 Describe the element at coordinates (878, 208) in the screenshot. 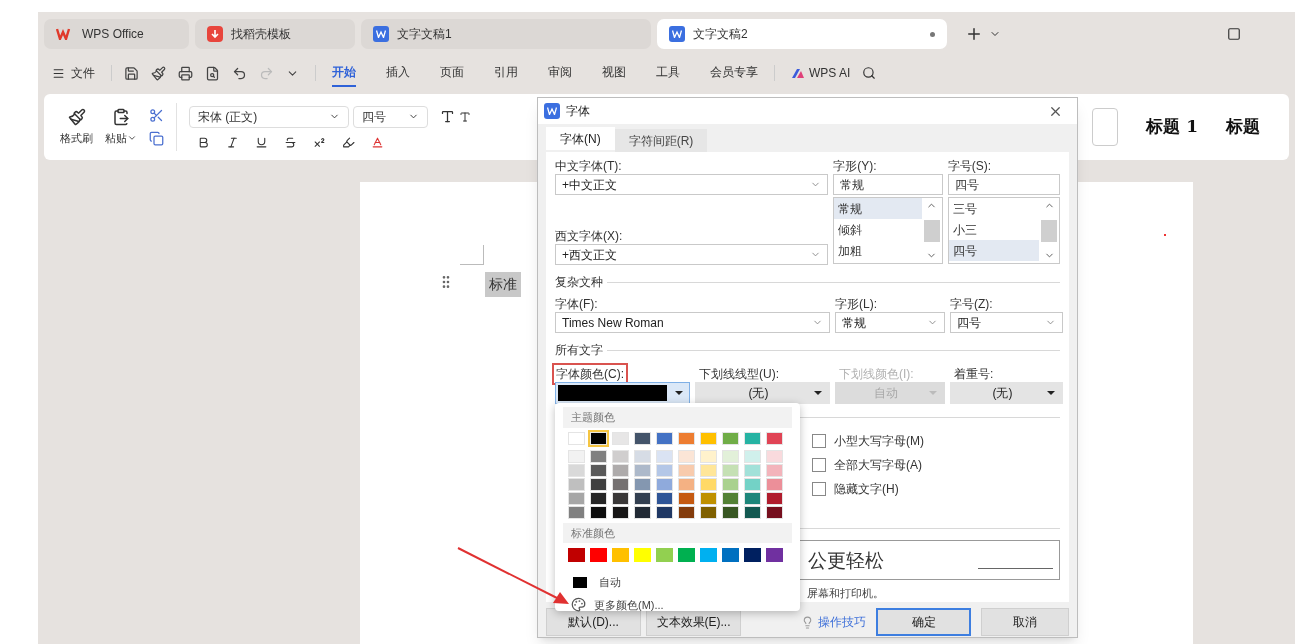

I see `list-option: 常规` at that location.